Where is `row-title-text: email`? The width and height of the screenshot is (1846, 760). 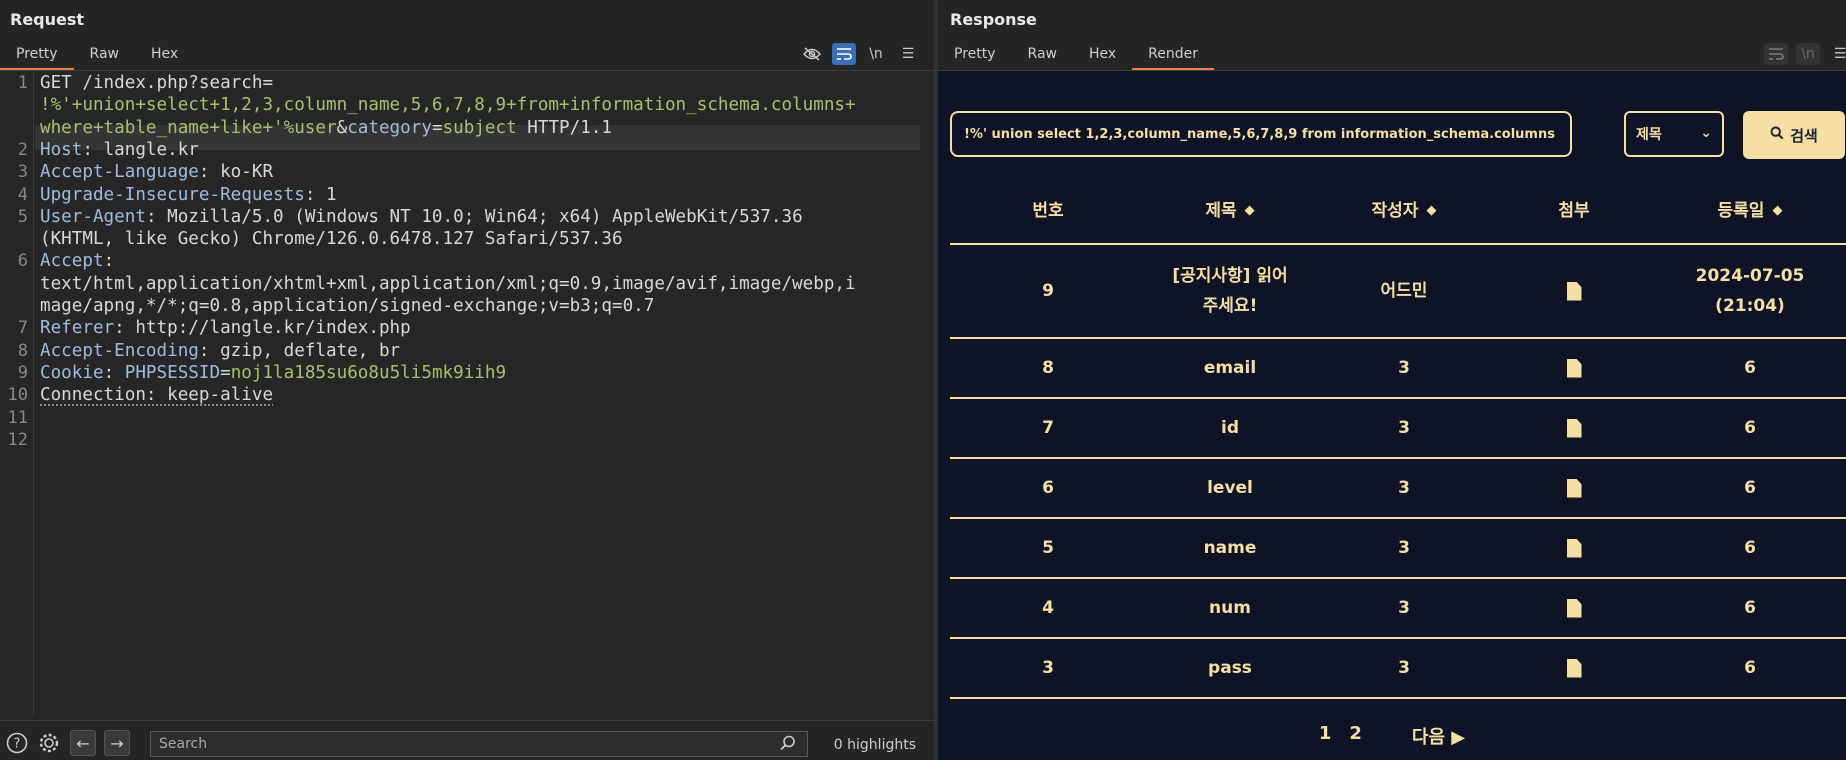 row-title-text: email is located at coordinates (1230, 368).